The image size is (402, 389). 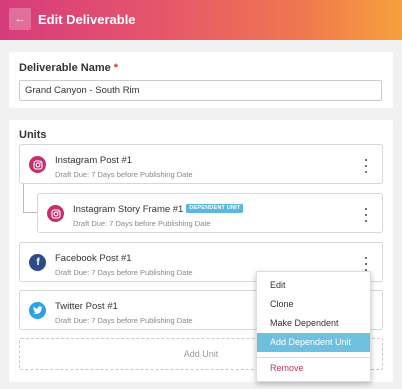 I want to click on unit-title-text: Instagram Story Frame #1, so click(x=128, y=209).